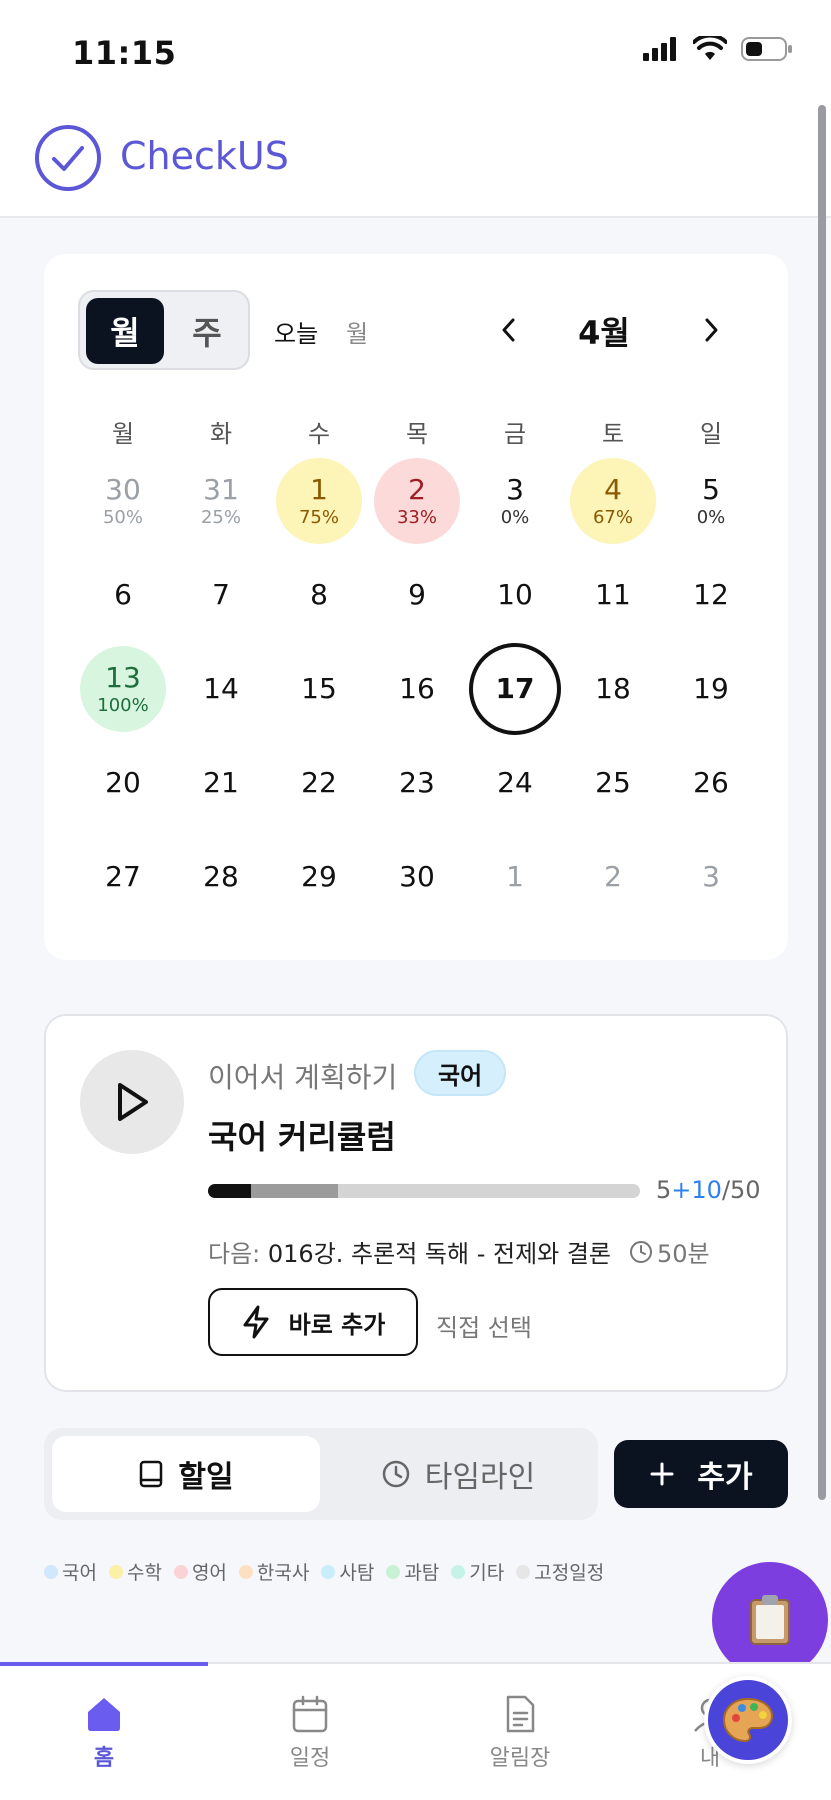  I want to click on scrollbar, so click(822, 802).